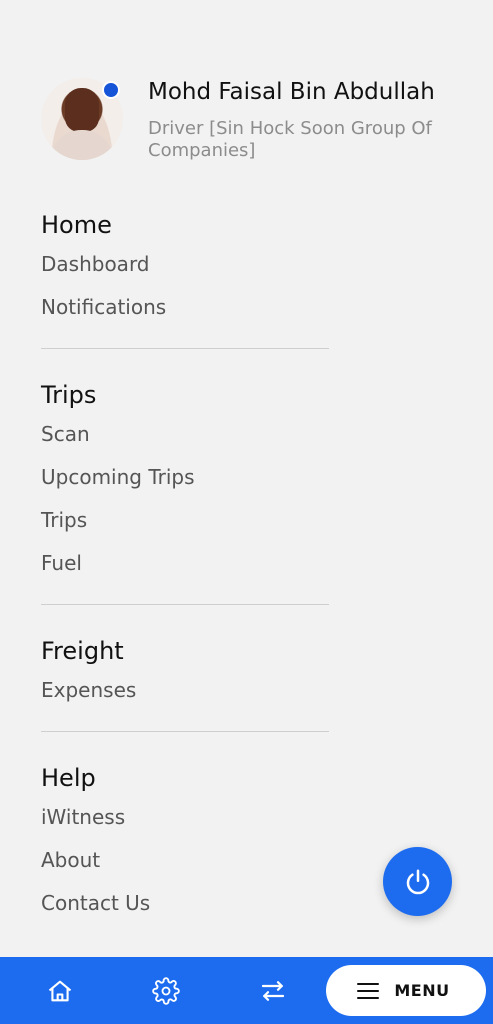 Image resolution: width=493 pixels, height=1024 pixels. I want to click on tab-settings, so click(166, 991).